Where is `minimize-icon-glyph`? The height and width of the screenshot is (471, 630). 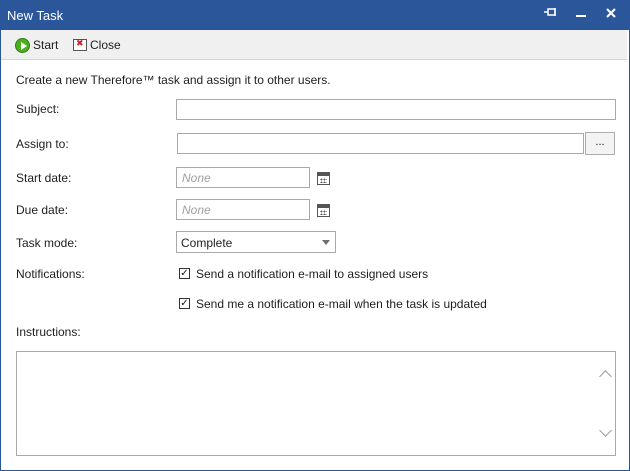
minimize-icon-glyph is located at coordinates (581, 16).